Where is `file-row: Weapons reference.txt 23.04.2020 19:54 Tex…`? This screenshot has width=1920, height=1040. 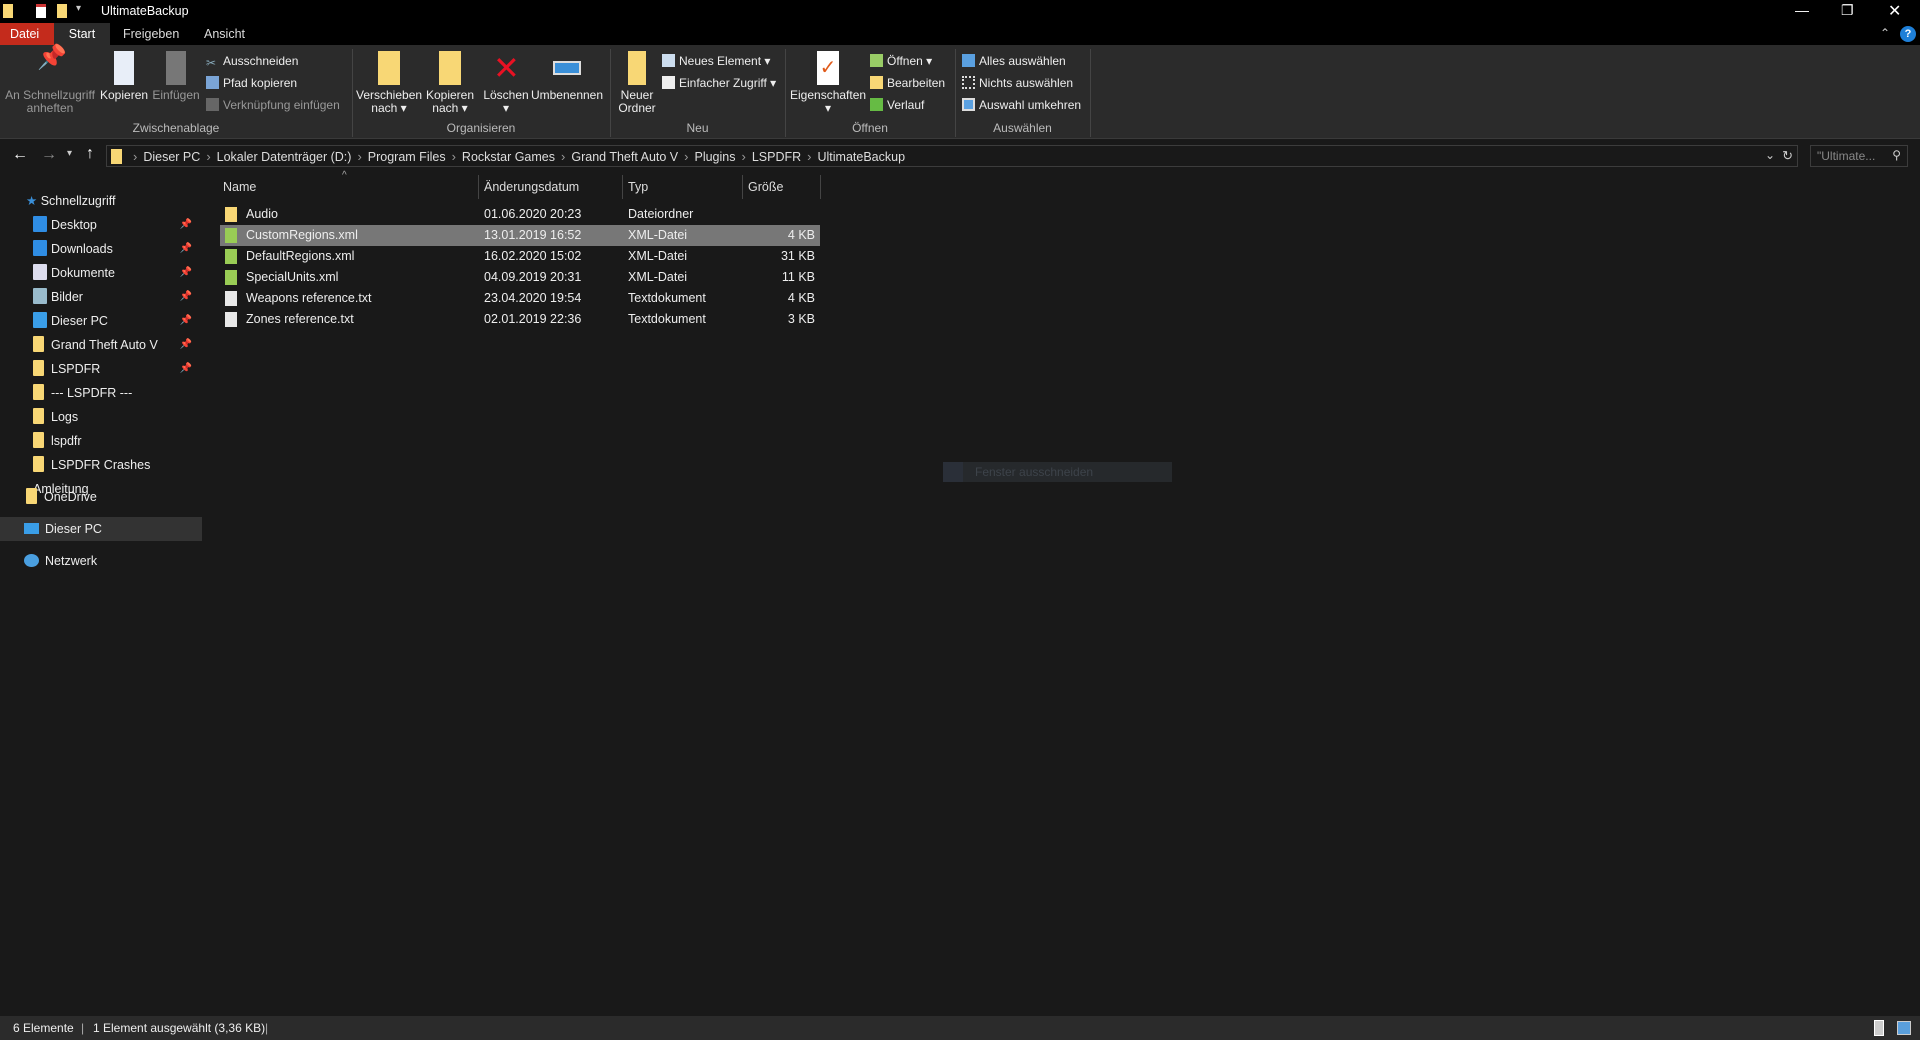 file-row: Weapons reference.txt 23.04.2020 19:54 Tex… is located at coordinates (520, 298).